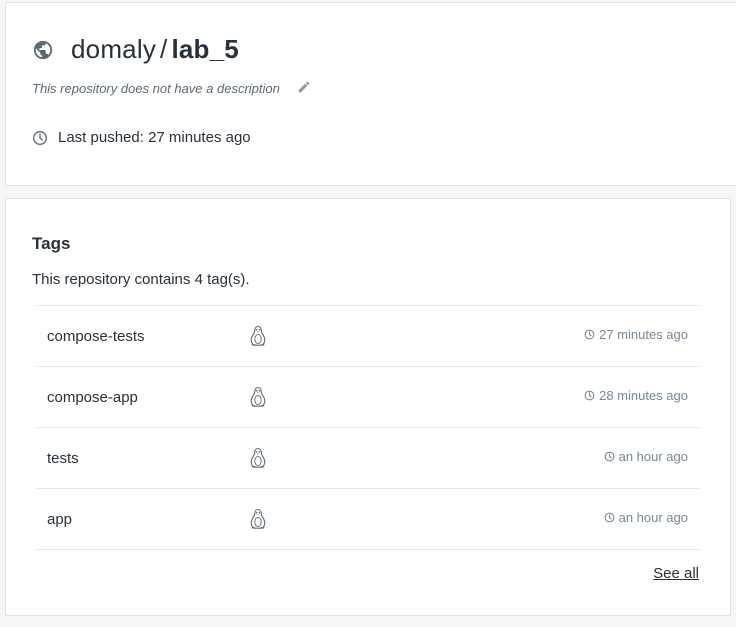  I want to click on last-pushed: Last pushed: 27 minutes ago, so click(141, 137).